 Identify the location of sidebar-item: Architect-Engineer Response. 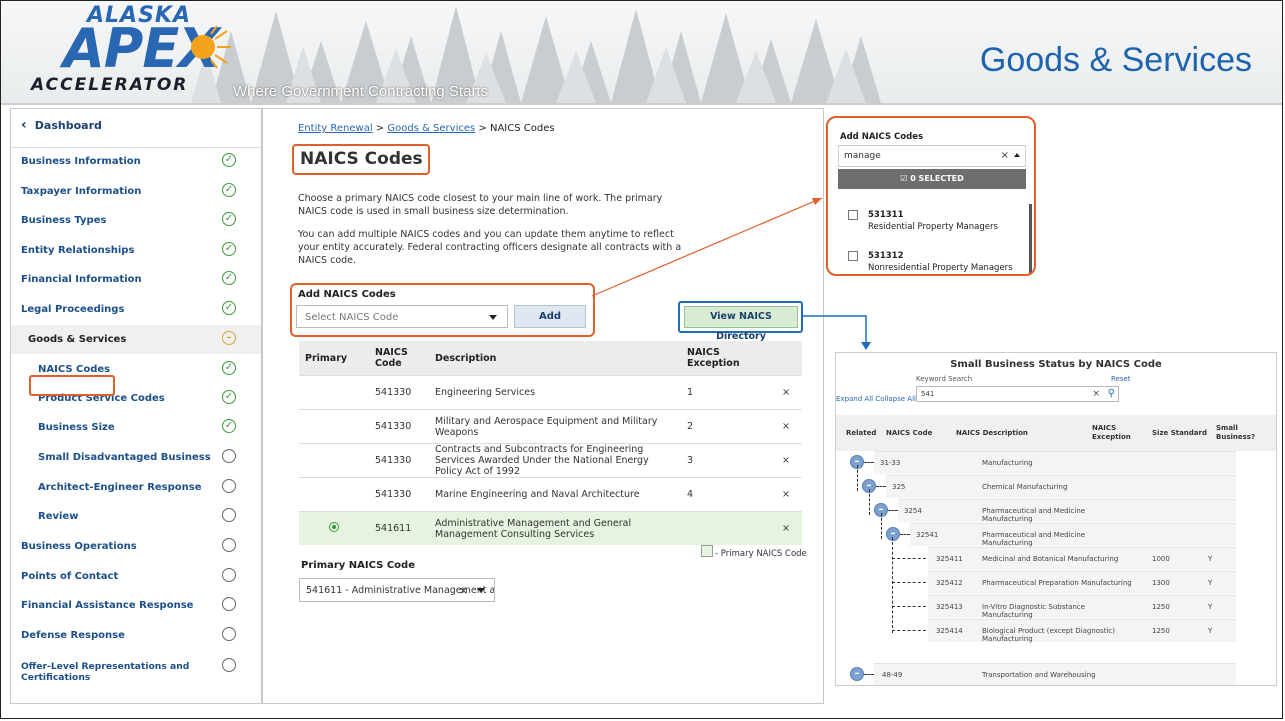
(136, 487).